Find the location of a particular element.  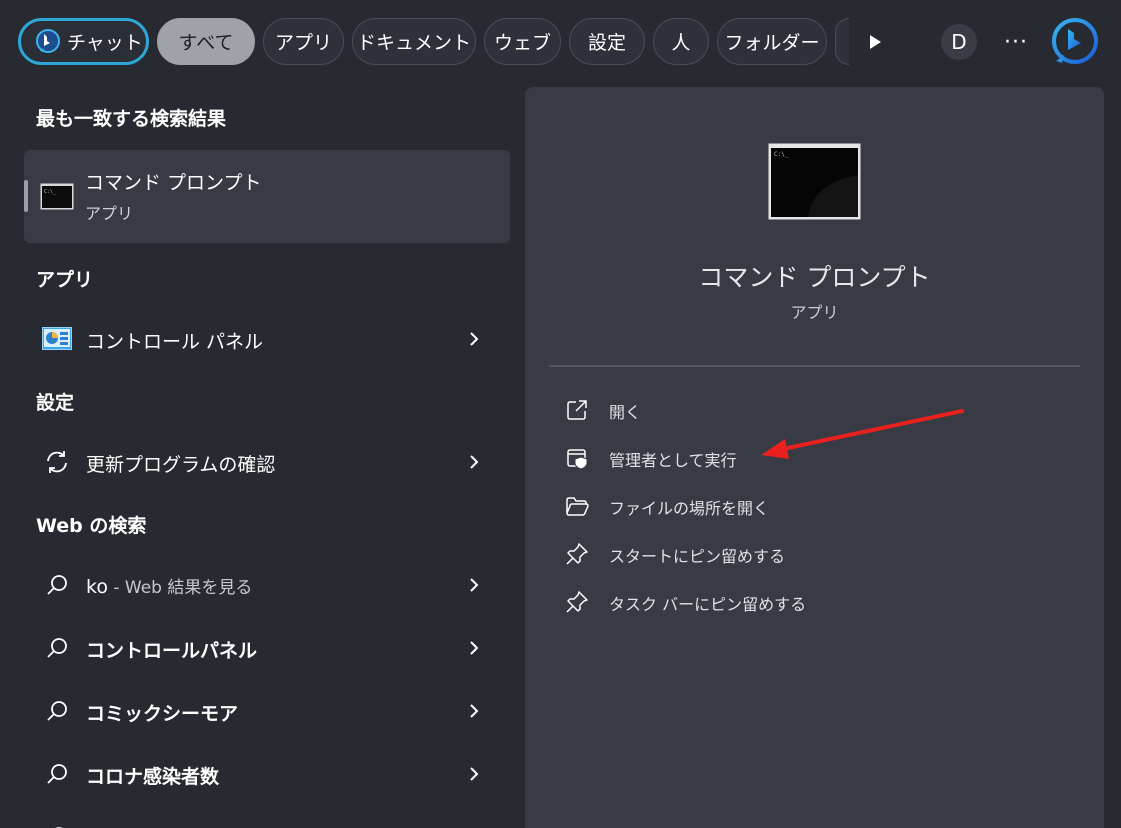

web-query-text: ko is located at coordinates (97, 587).